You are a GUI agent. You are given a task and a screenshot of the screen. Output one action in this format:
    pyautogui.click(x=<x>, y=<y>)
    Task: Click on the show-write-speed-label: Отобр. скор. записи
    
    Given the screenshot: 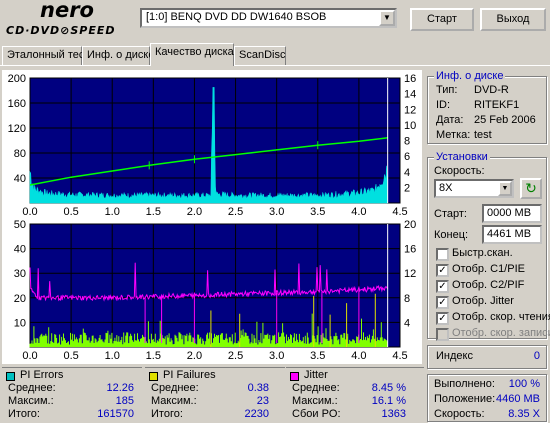 What is the action you would take?
    pyautogui.click(x=501, y=333)
    